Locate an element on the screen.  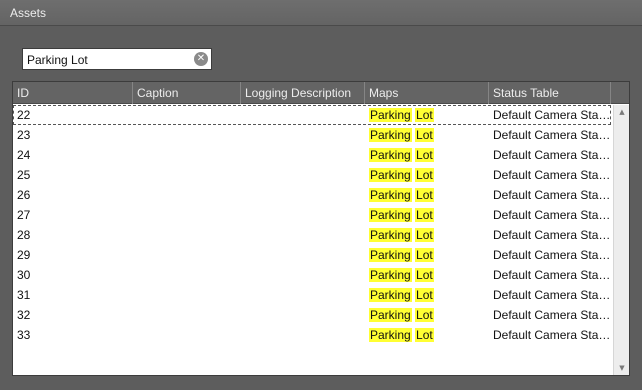
table-row: 28 Parking Lot Default Camera Status Table is located at coordinates (312, 235).